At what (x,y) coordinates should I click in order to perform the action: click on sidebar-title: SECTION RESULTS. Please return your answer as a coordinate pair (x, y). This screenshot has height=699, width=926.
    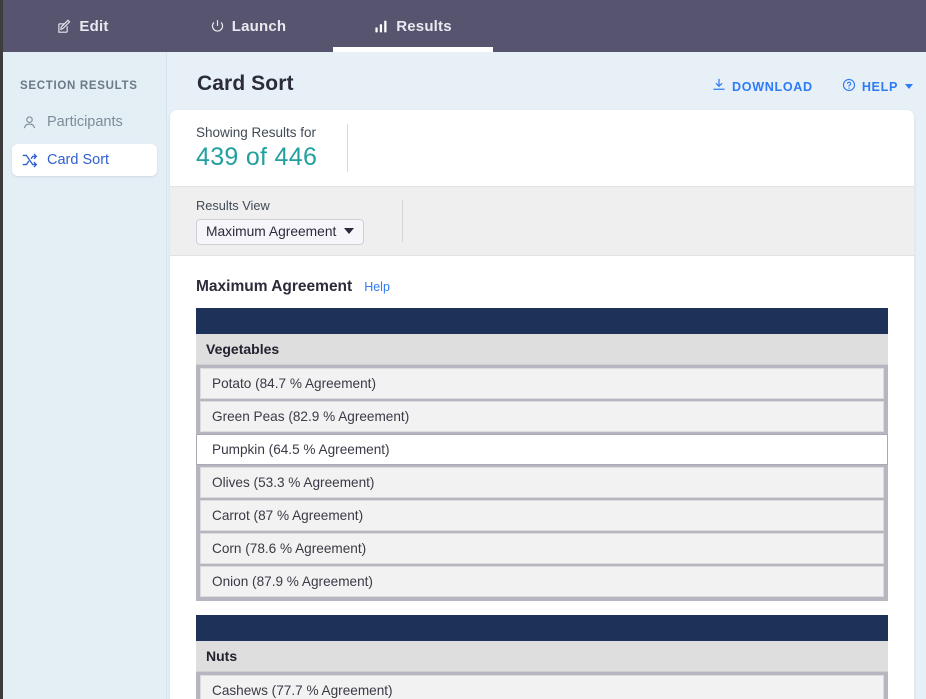
    Looking at the image, I should click on (79, 86).